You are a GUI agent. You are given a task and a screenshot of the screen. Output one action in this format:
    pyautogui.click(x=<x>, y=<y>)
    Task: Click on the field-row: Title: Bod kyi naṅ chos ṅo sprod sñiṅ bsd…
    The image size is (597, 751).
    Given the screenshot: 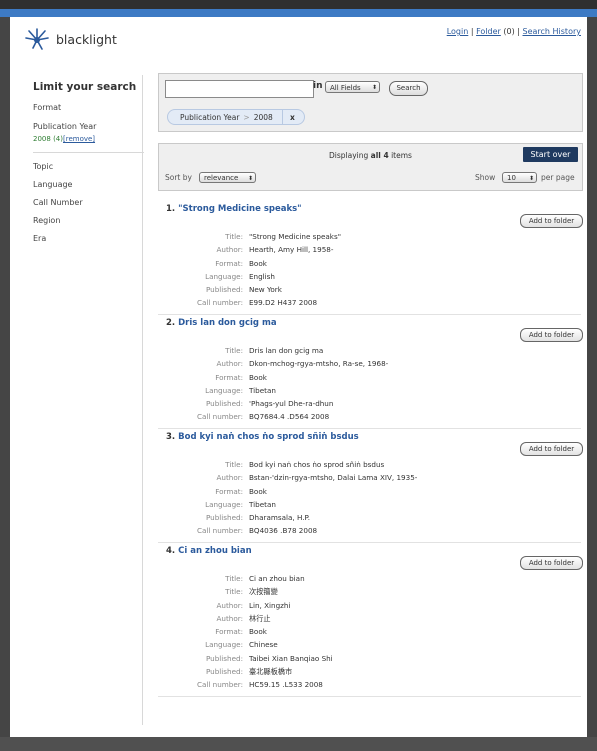 What is the action you would take?
    pyautogui.click(x=287, y=466)
    